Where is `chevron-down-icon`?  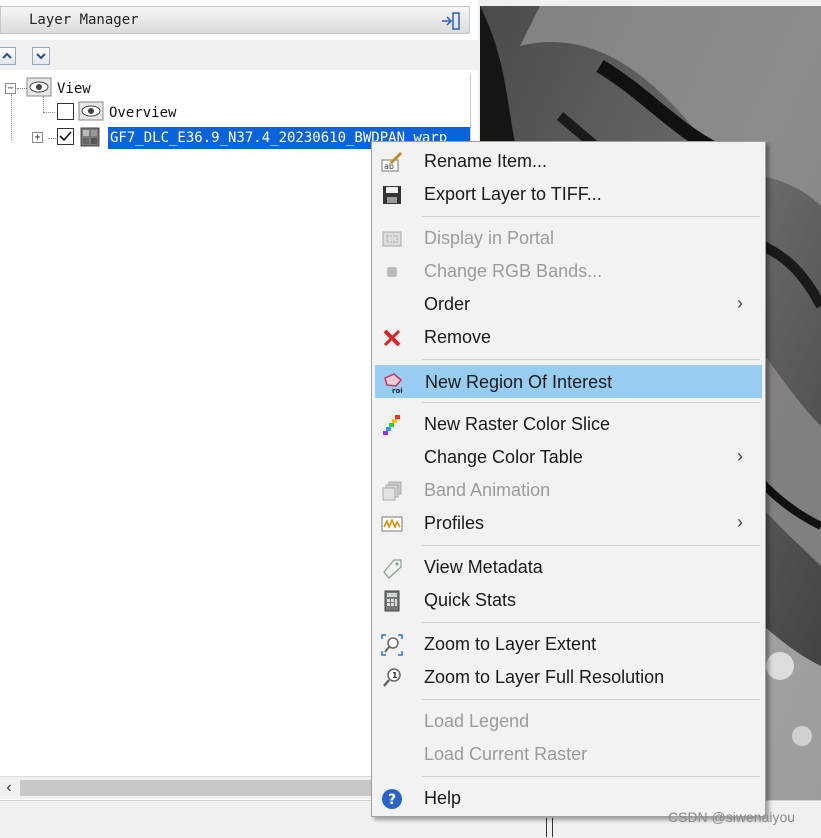 chevron-down-icon is located at coordinates (41, 56).